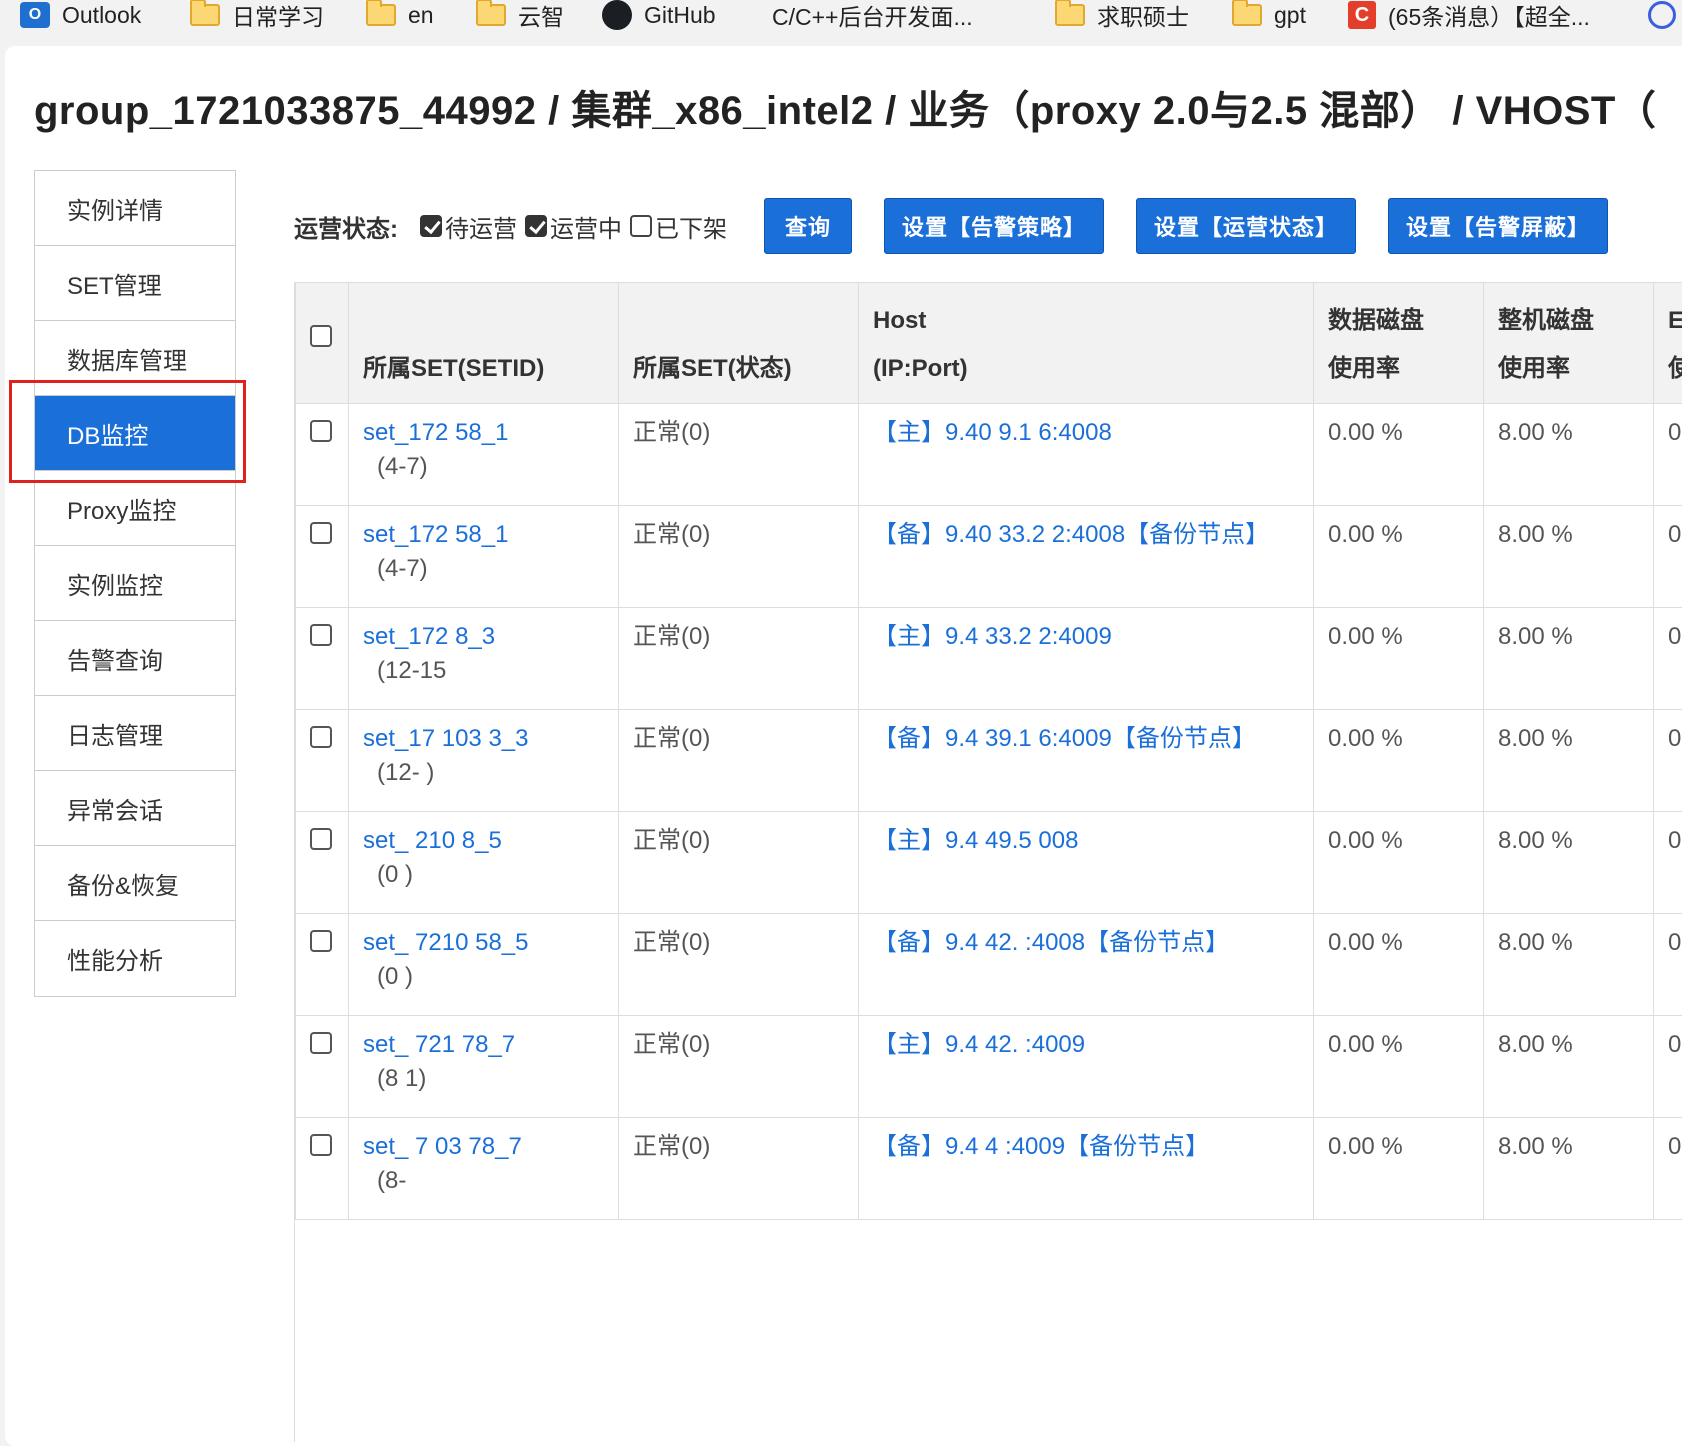  Describe the element at coordinates (135, 808) in the screenshot. I see `sidebar-item-abnormal-session: 异常会话` at that location.